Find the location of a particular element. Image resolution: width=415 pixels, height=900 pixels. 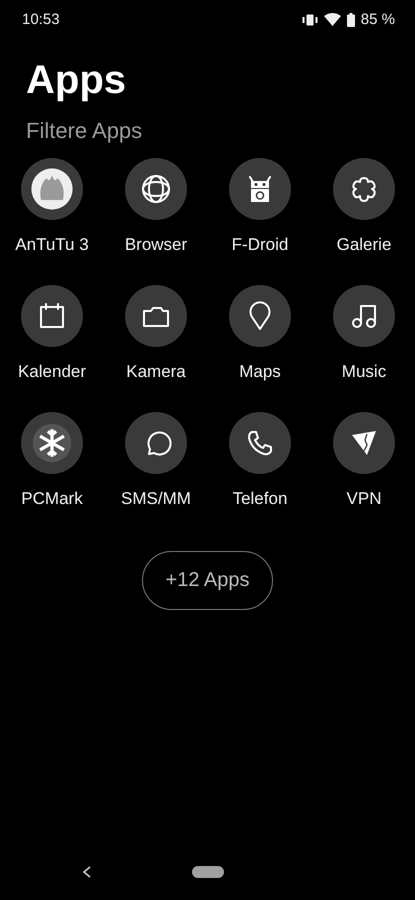

search-field: Filtere Apps is located at coordinates (176, 131).